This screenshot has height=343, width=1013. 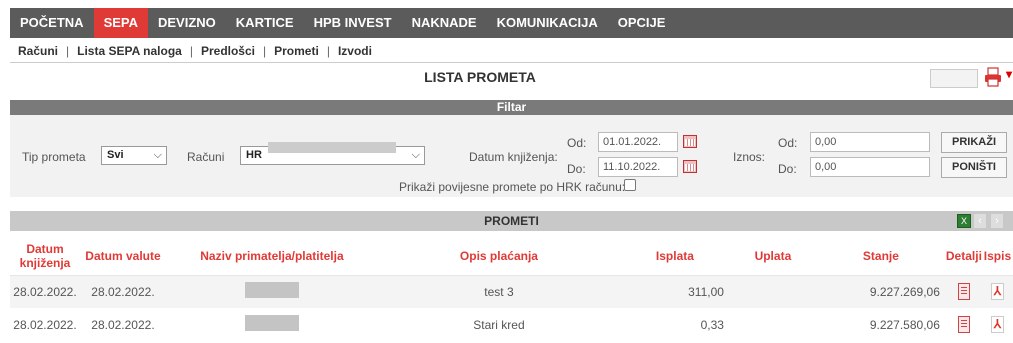 What do you see at coordinates (772, 256) in the screenshot?
I see `col-uplata: Uplata` at bounding box center [772, 256].